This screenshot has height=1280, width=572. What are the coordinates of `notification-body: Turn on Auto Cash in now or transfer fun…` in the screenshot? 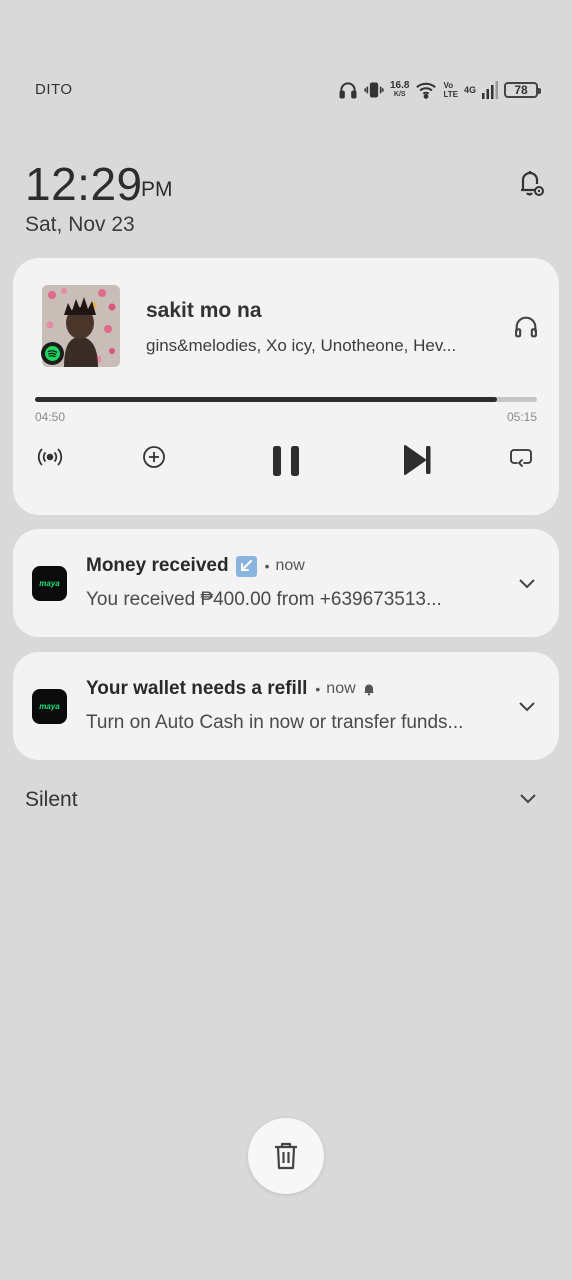 It's located at (275, 722).